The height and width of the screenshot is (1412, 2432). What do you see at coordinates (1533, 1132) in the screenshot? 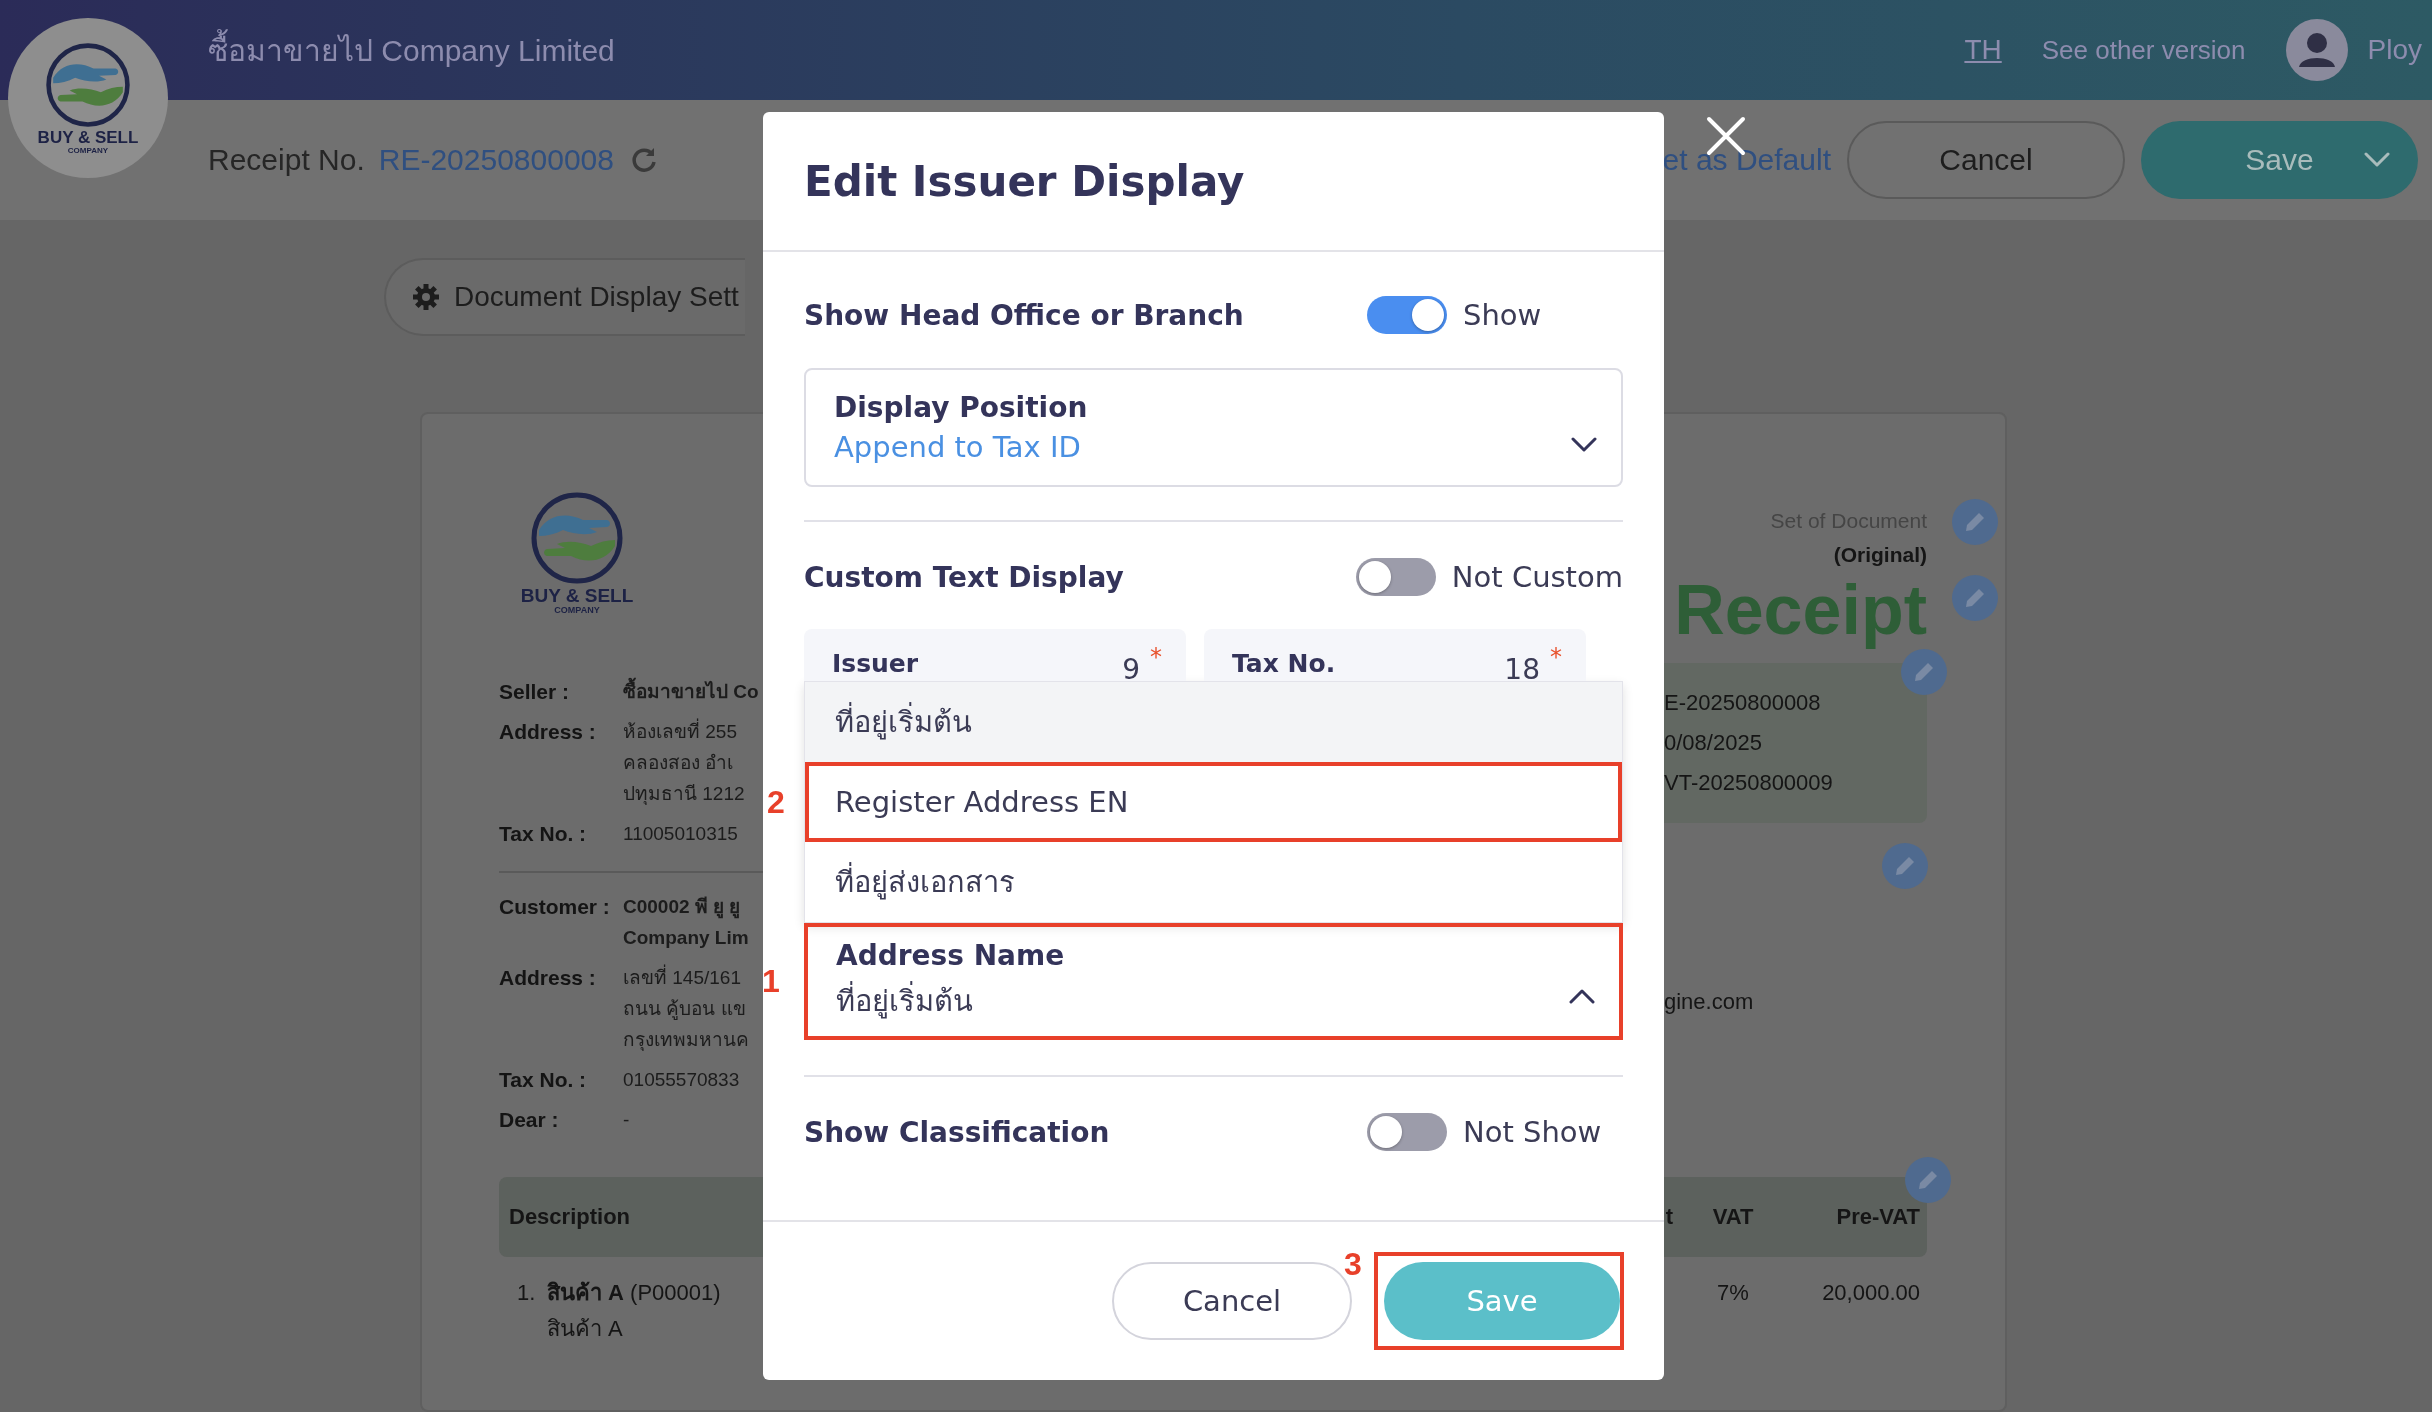
I see `toggle-state-text: Not Show` at bounding box center [1533, 1132].